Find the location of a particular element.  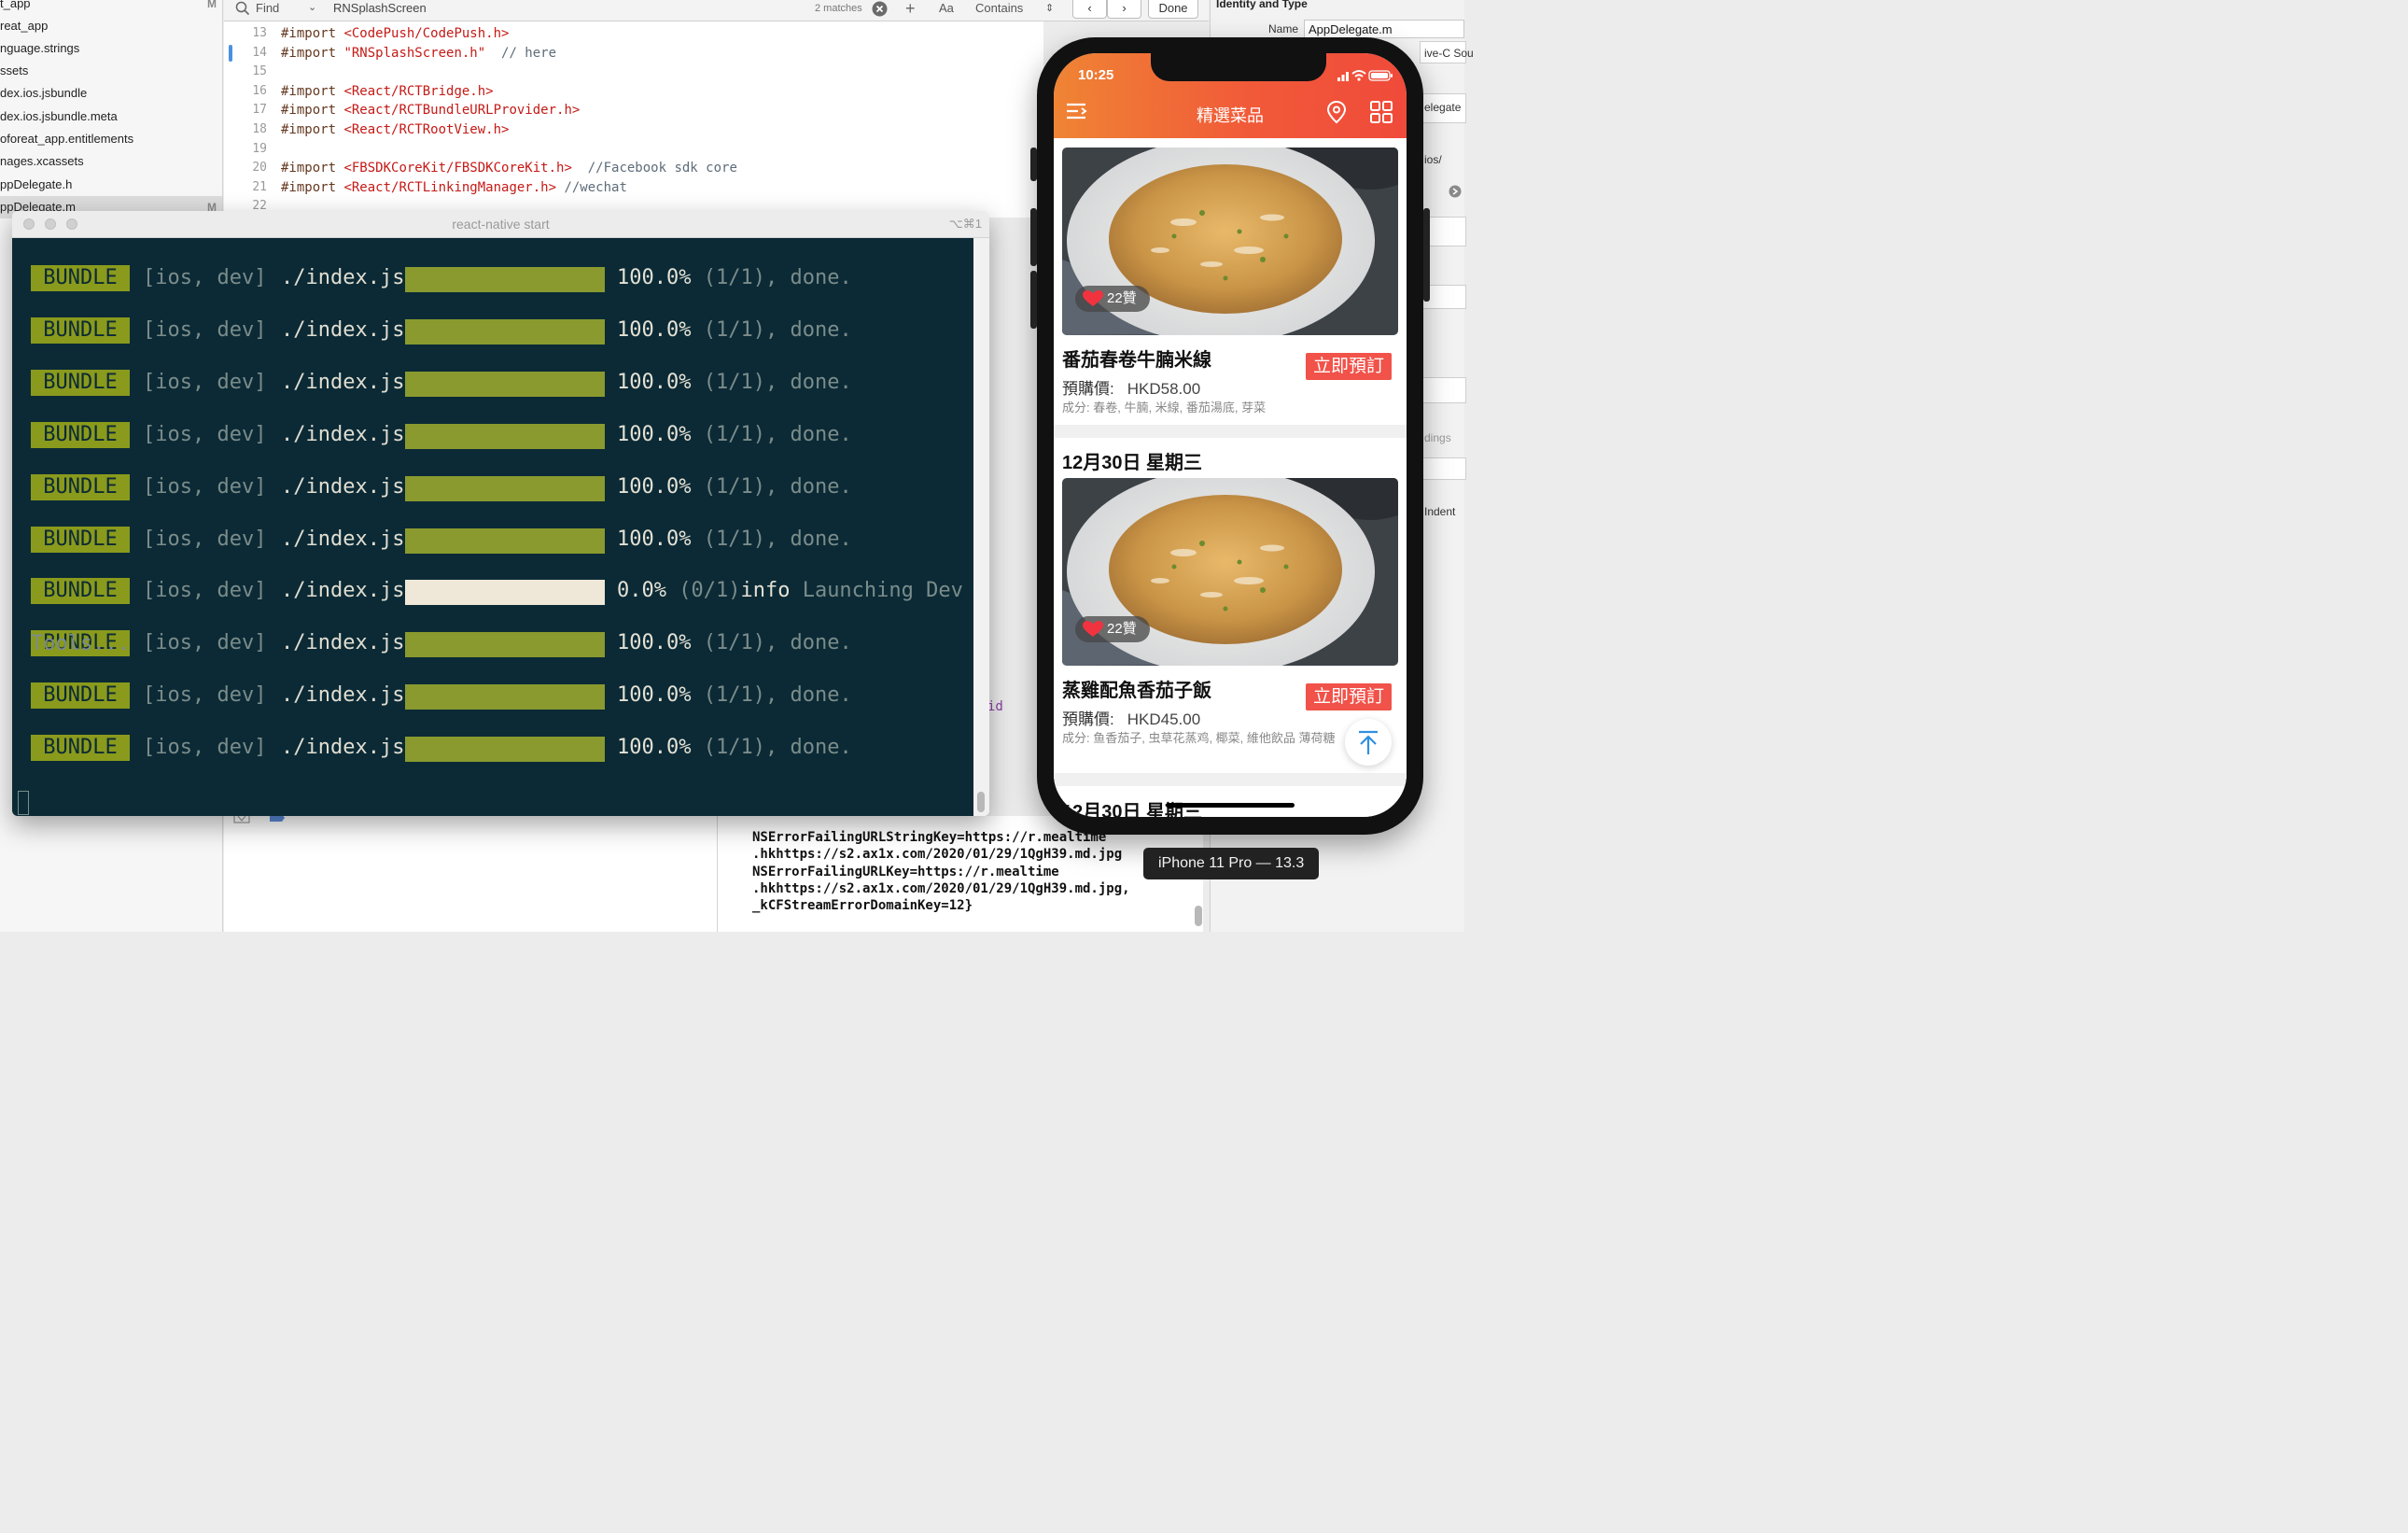

done-button: Done is located at coordinates (1173, 10).